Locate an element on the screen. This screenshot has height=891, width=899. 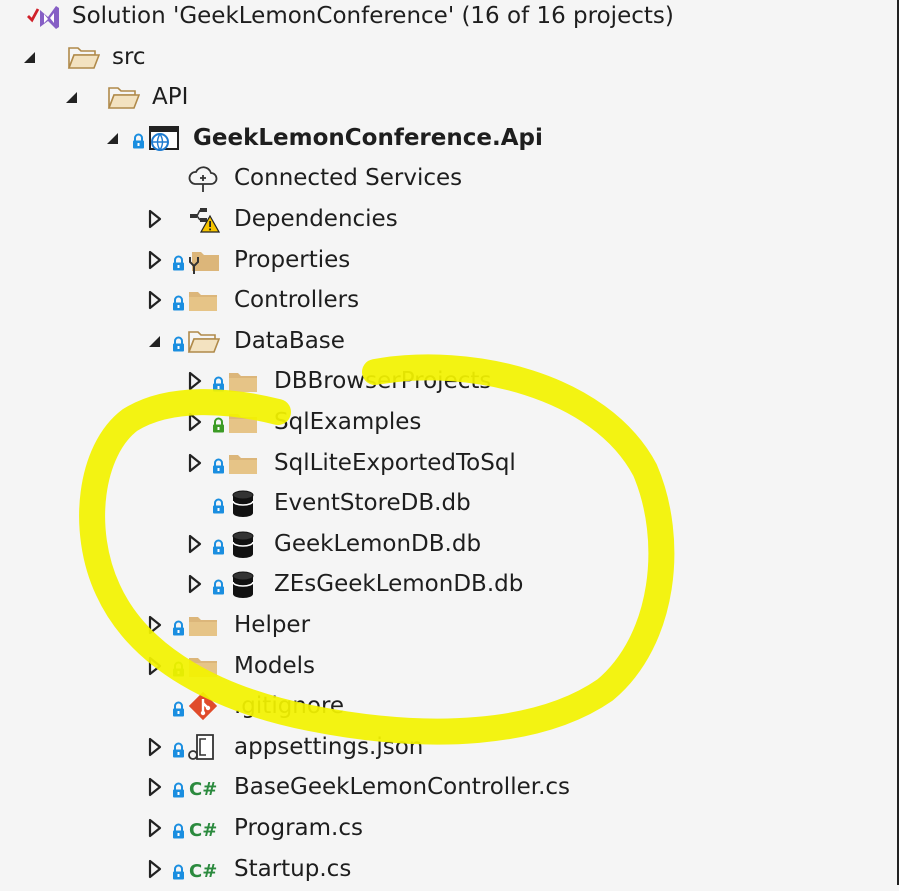
tree-row-controllers: Controllers is located at coordinates (449, 300).